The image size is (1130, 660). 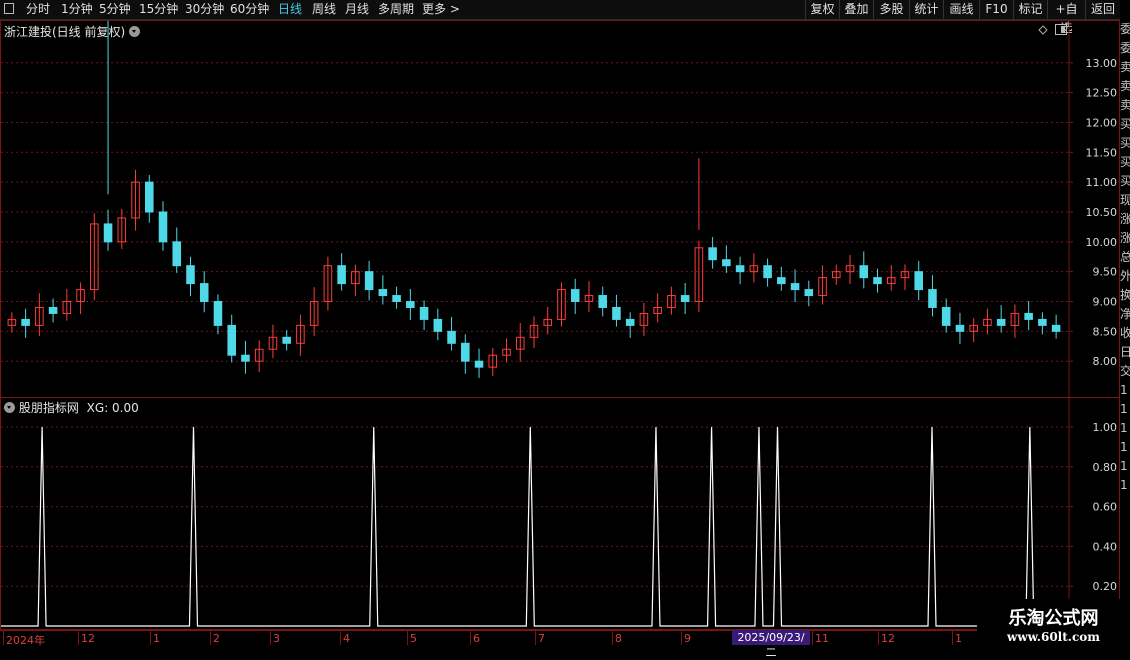 I want to click on price-axis-label: 8.00, so click(x=1105, y=361).